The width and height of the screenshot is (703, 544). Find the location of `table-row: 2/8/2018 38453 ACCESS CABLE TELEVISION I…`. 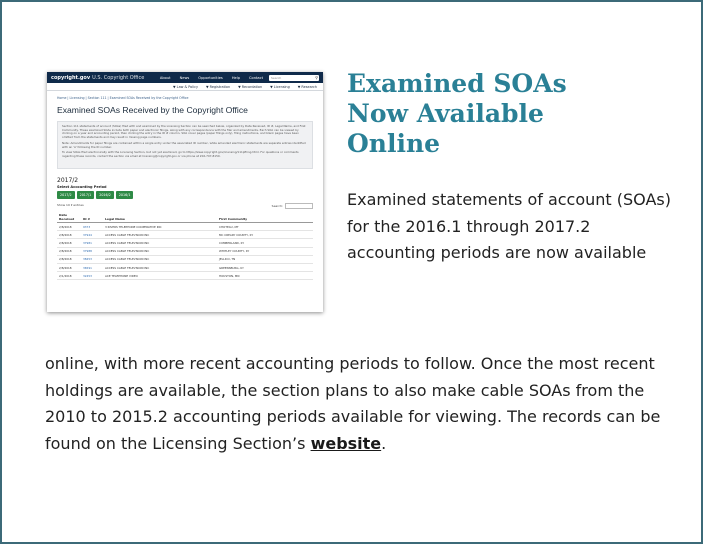

table-row: 2/8/2018 38453 ACCESS CABLE TELEVISION I… is located at coordinates (185, 259).